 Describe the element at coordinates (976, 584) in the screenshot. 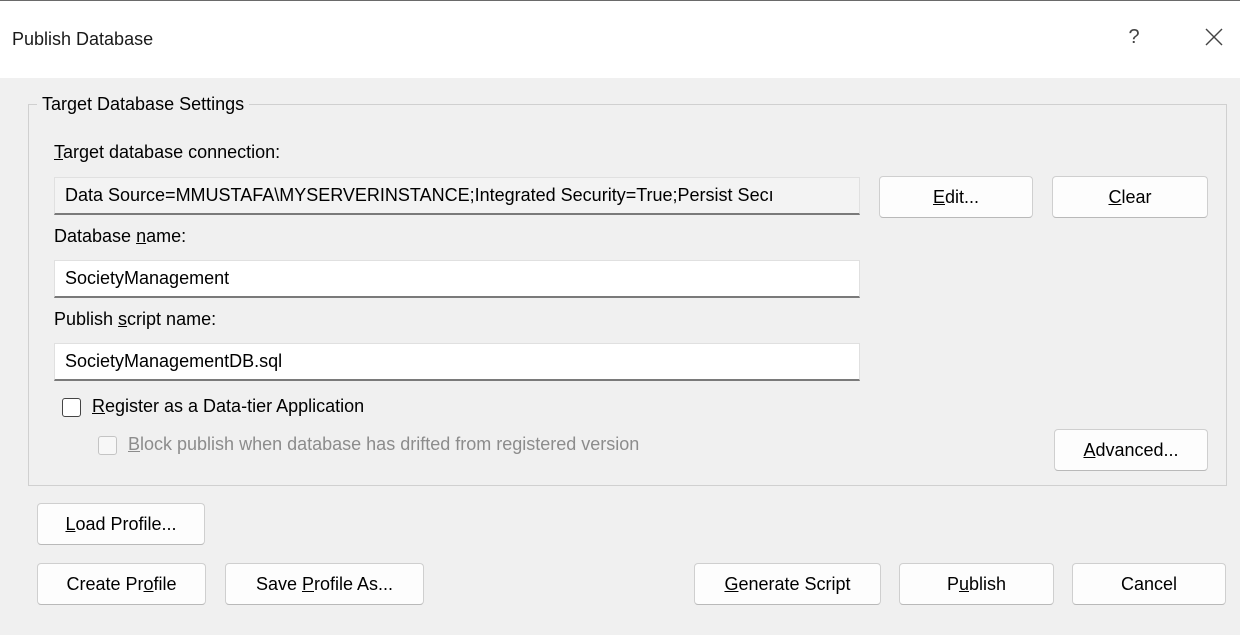

I see `publish-button: Publish` at that location.